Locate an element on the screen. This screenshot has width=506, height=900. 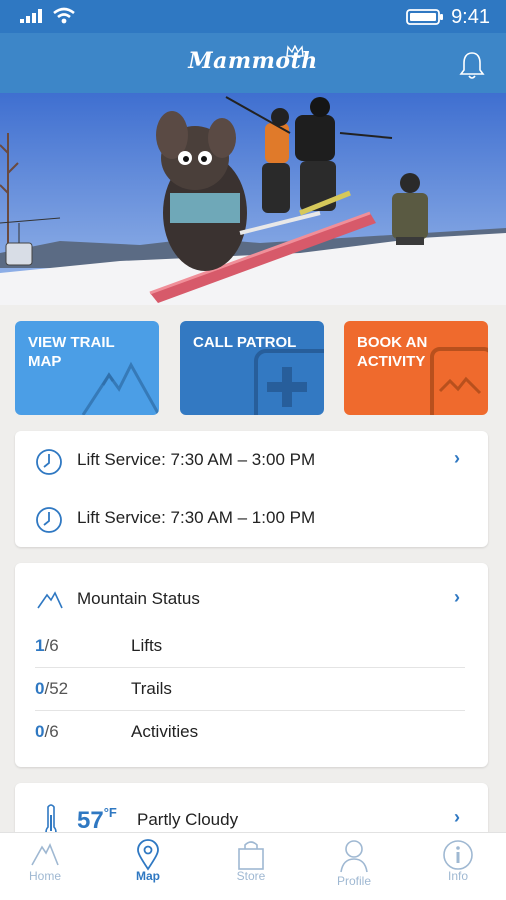
map-pin-icon is located at coordinates (148, 855).